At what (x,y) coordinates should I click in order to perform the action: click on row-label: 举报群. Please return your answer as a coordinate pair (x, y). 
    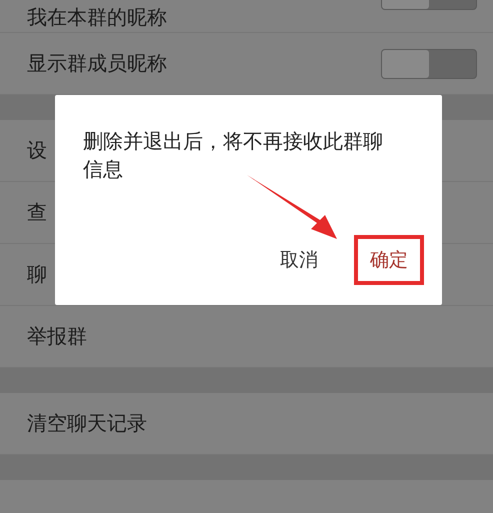
    Looking at the image, I should click on (57, 336).